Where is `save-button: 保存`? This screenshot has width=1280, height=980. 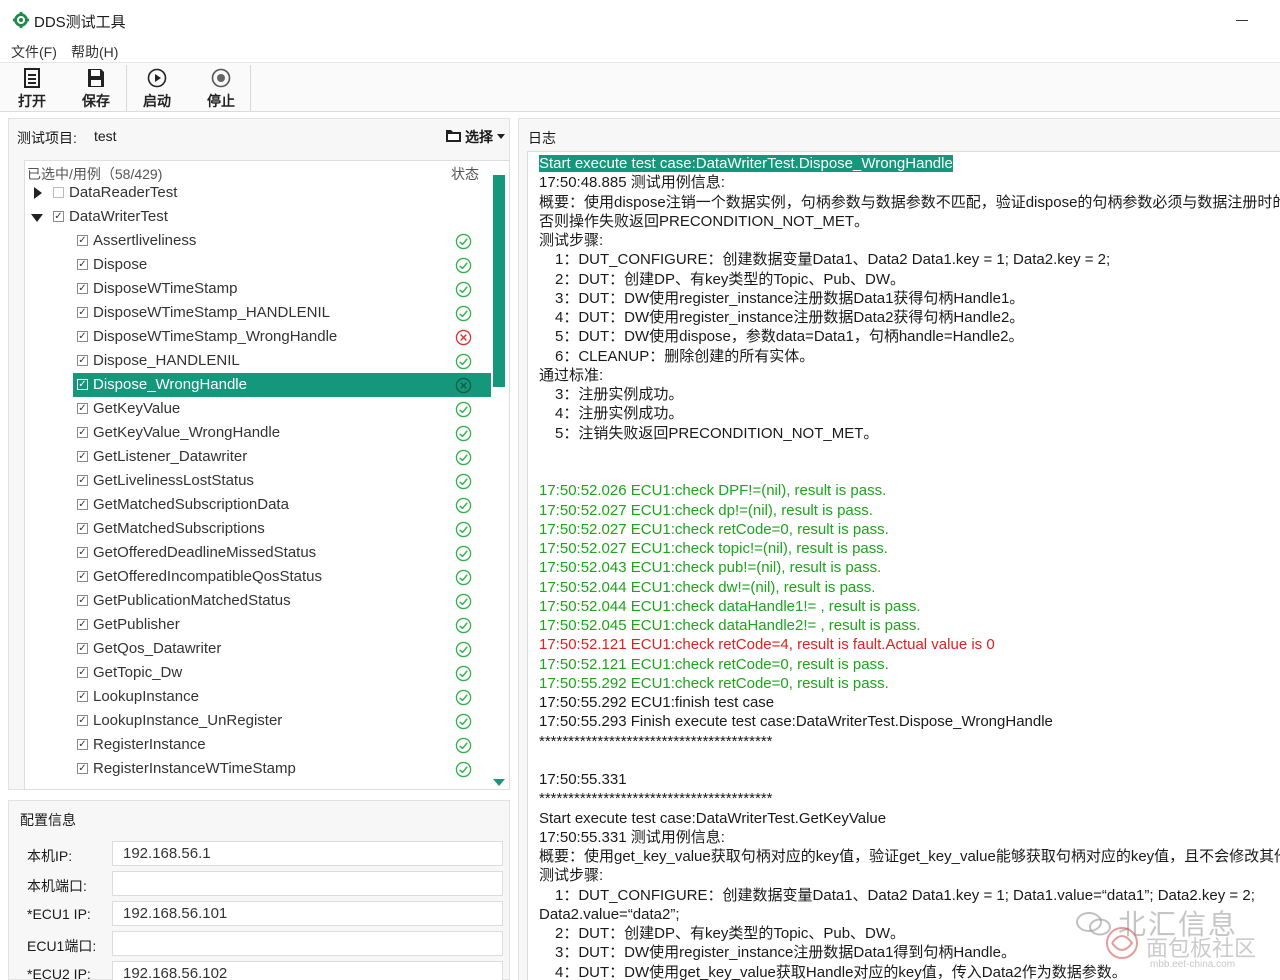 save-button: 保存 is located at coordinates (96, 87).